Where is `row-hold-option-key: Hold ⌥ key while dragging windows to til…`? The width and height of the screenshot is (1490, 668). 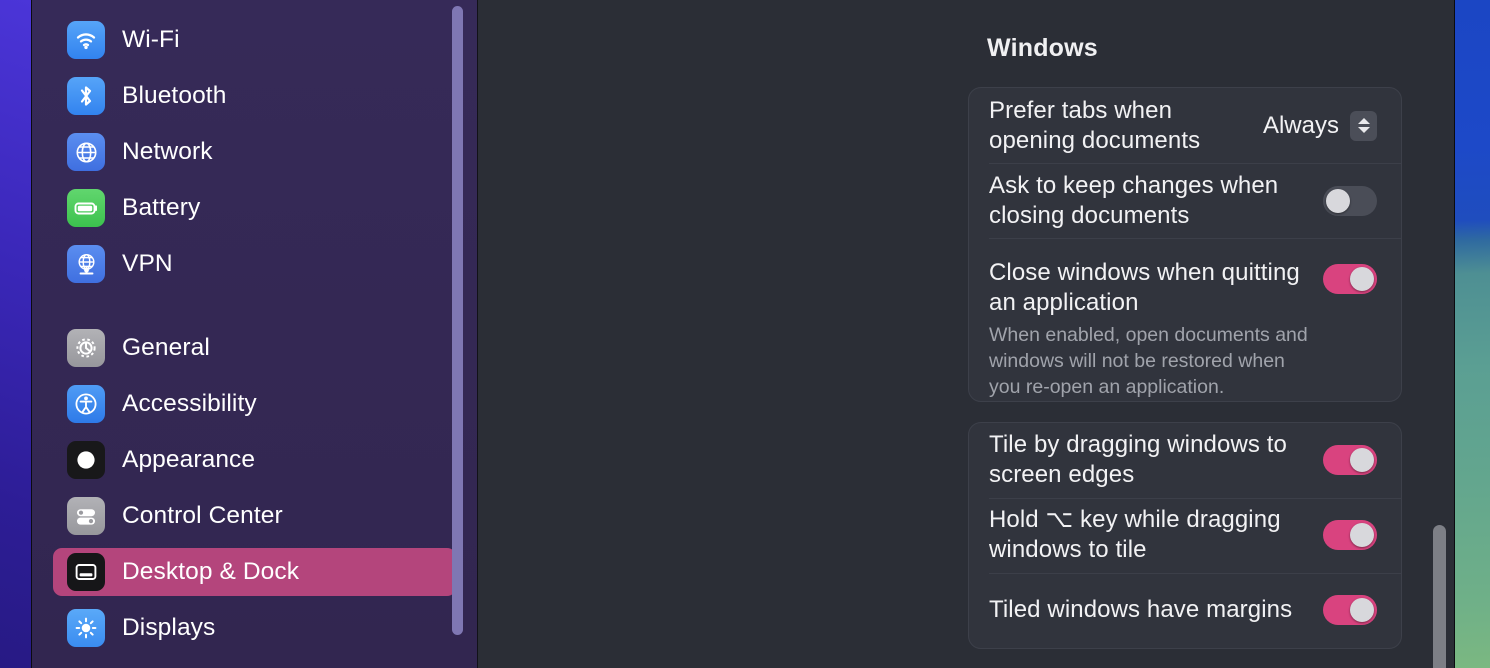 row-hold-option-key: Hold ⌥ key while dragging windows to til… is located at coordinates (1185, 535).